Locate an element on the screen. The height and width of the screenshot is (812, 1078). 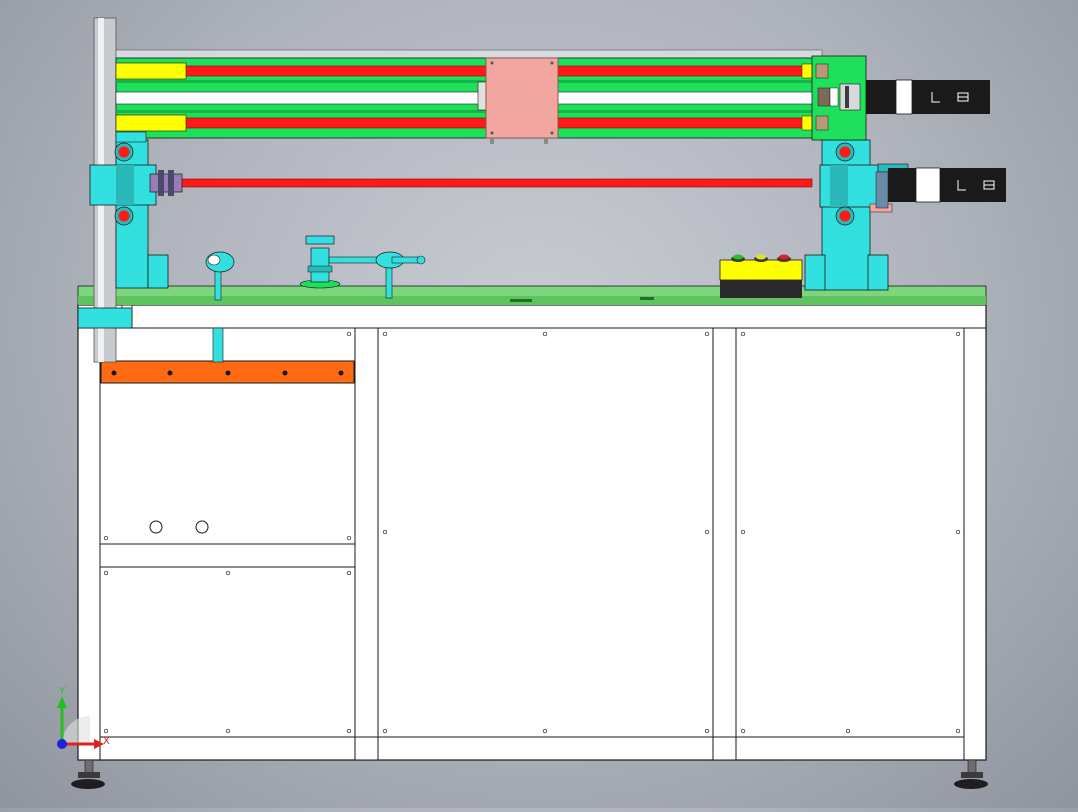
bearing-bottom-left is located at coordinates (124, 216).